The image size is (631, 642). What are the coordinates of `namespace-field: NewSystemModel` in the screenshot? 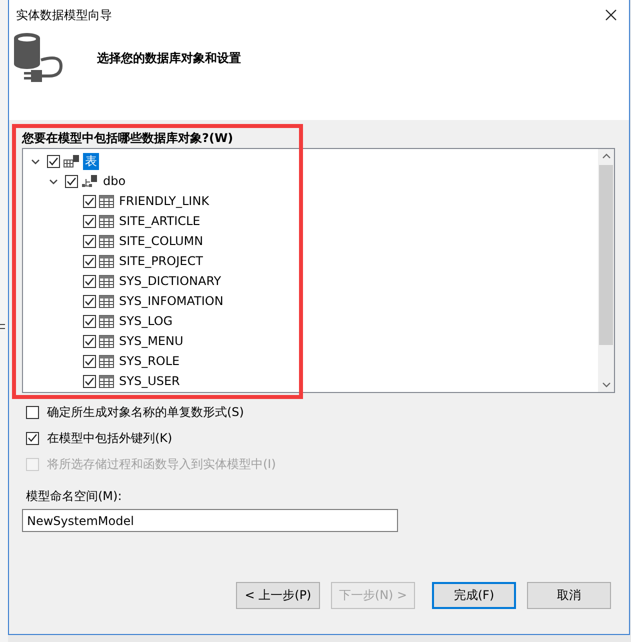 It's located at (210, 520).